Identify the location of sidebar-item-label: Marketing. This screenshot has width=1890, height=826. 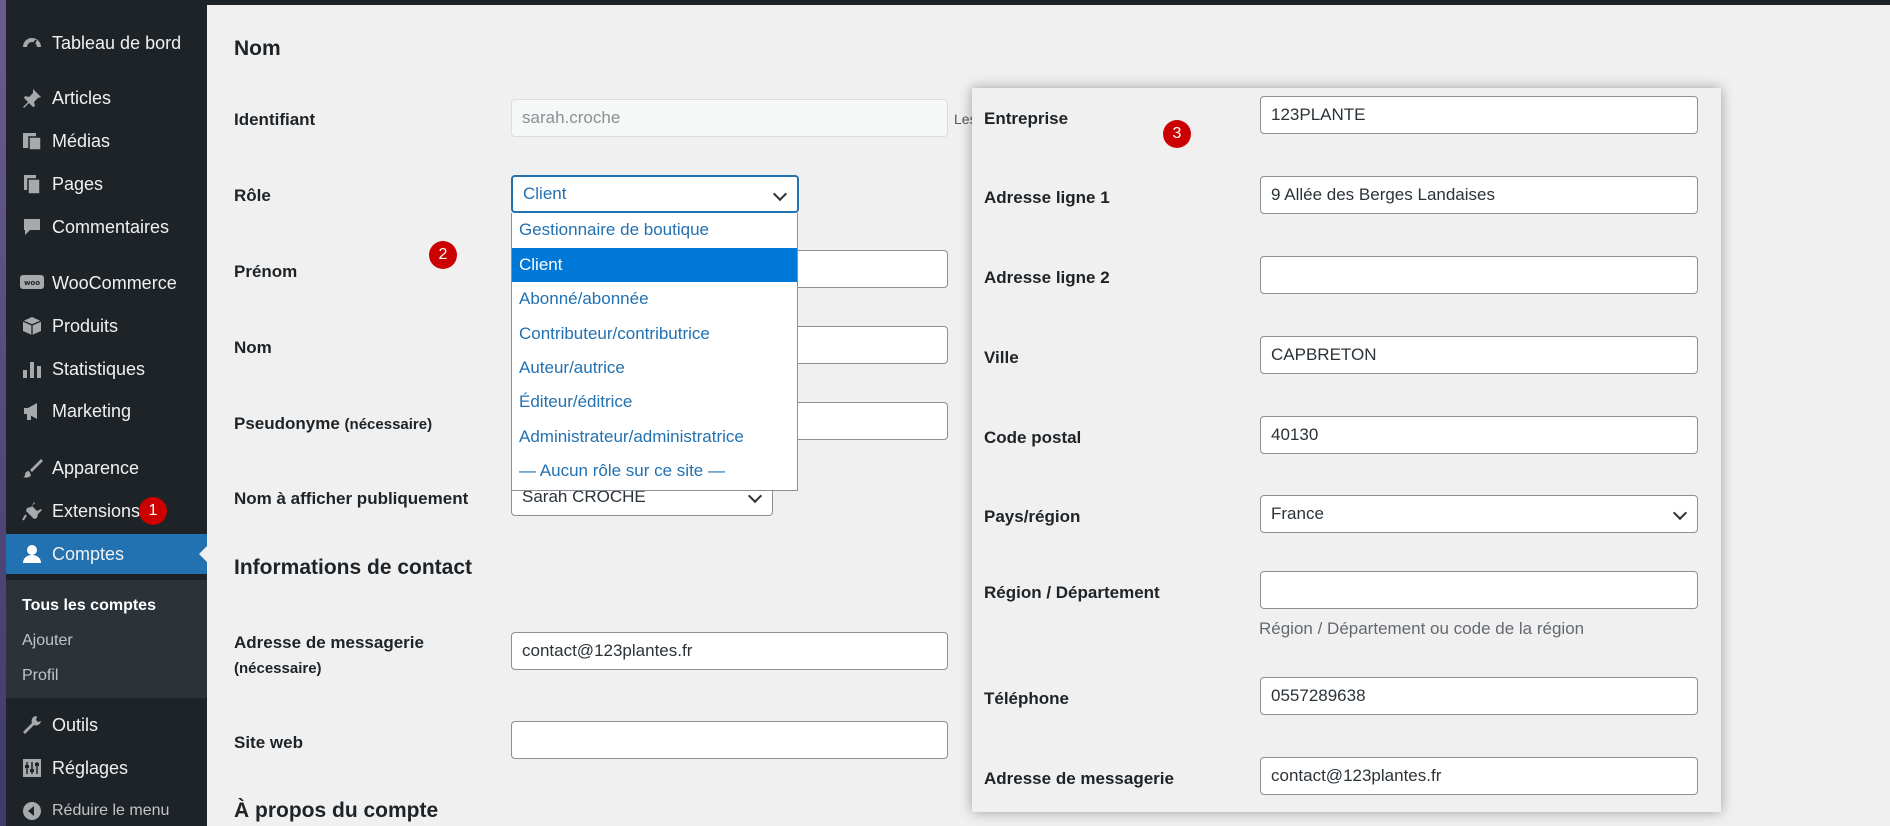
(92, 410).